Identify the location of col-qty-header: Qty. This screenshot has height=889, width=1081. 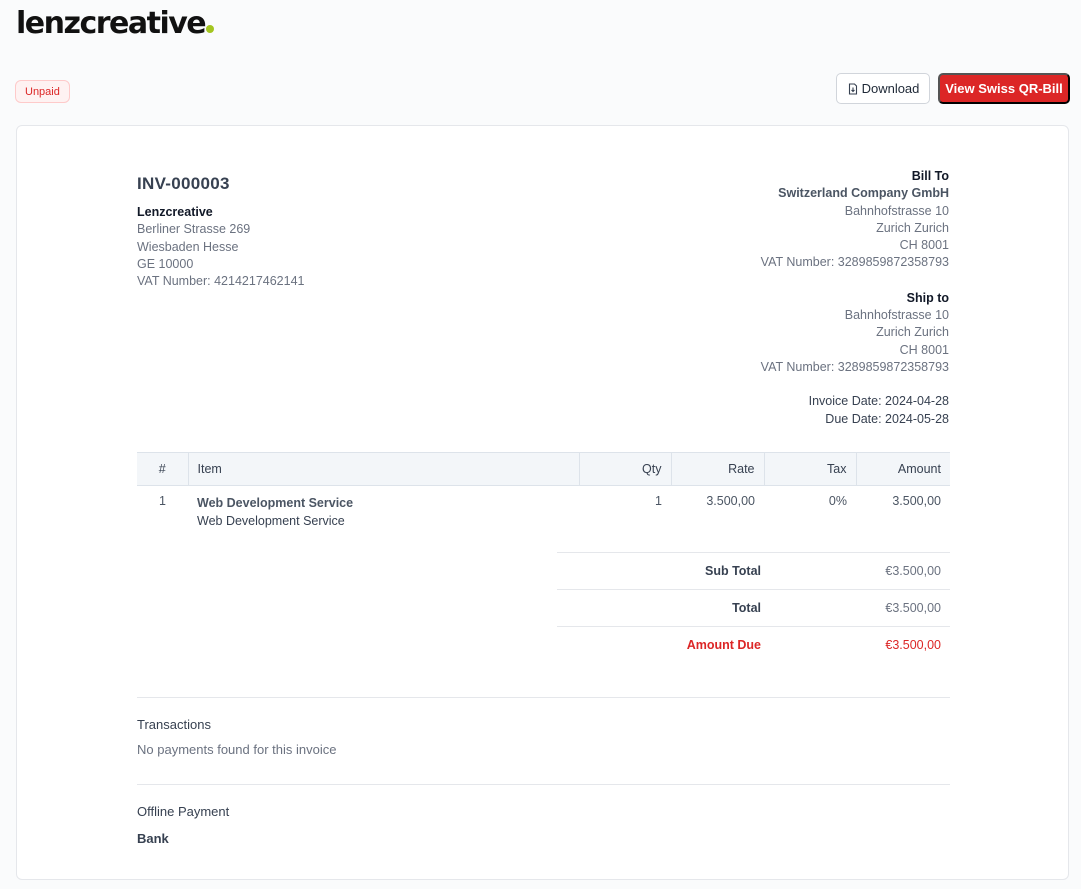
(624, 469).